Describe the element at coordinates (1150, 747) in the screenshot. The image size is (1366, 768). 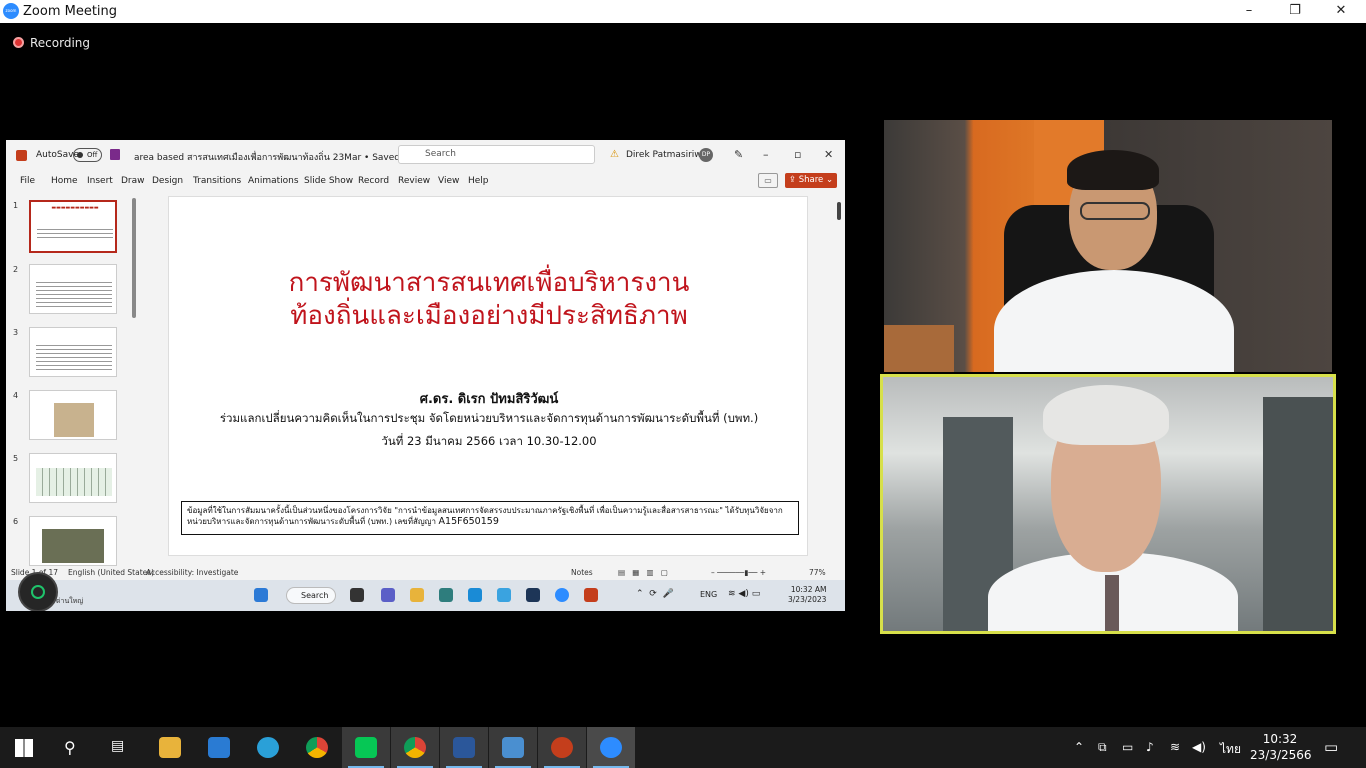
I see `microphone-icon: ♪` at that location.